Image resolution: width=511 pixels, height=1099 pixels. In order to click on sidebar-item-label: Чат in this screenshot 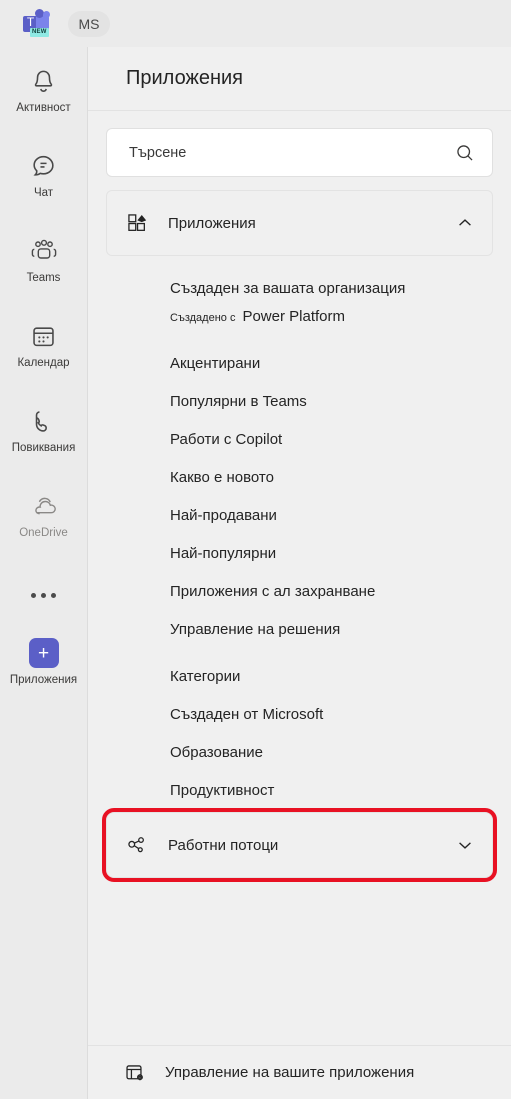, I will do `click(43, 193)`.